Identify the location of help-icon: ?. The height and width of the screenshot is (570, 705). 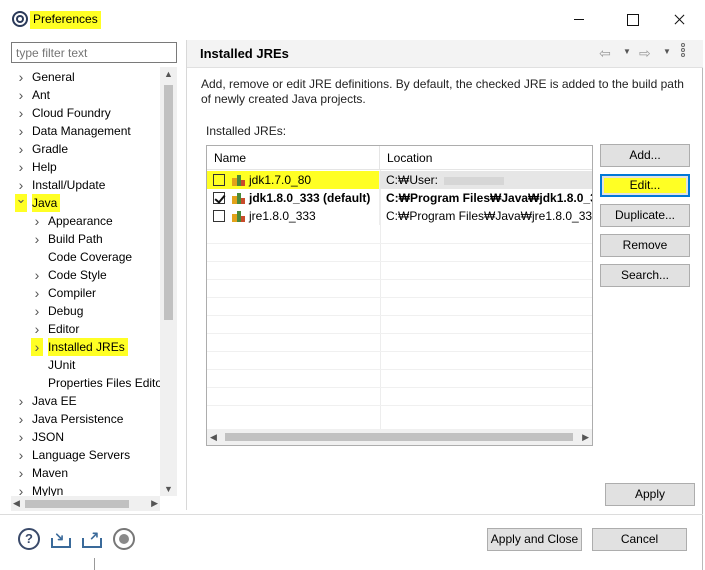
(29, 539).